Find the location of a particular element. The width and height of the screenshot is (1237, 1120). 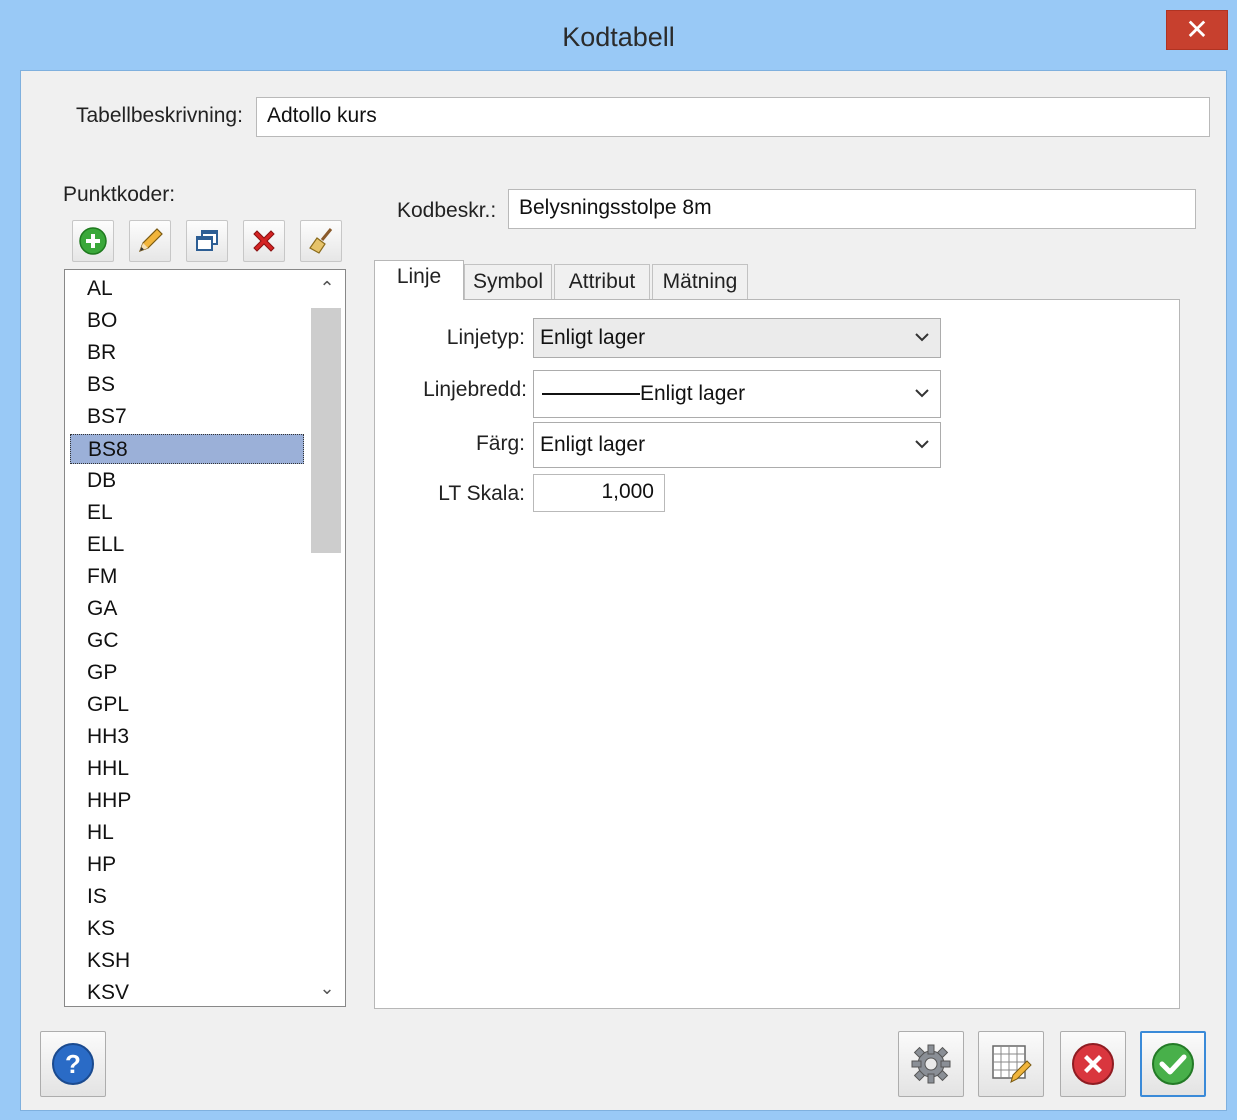

delete-button is located at coordinates (264, 241).